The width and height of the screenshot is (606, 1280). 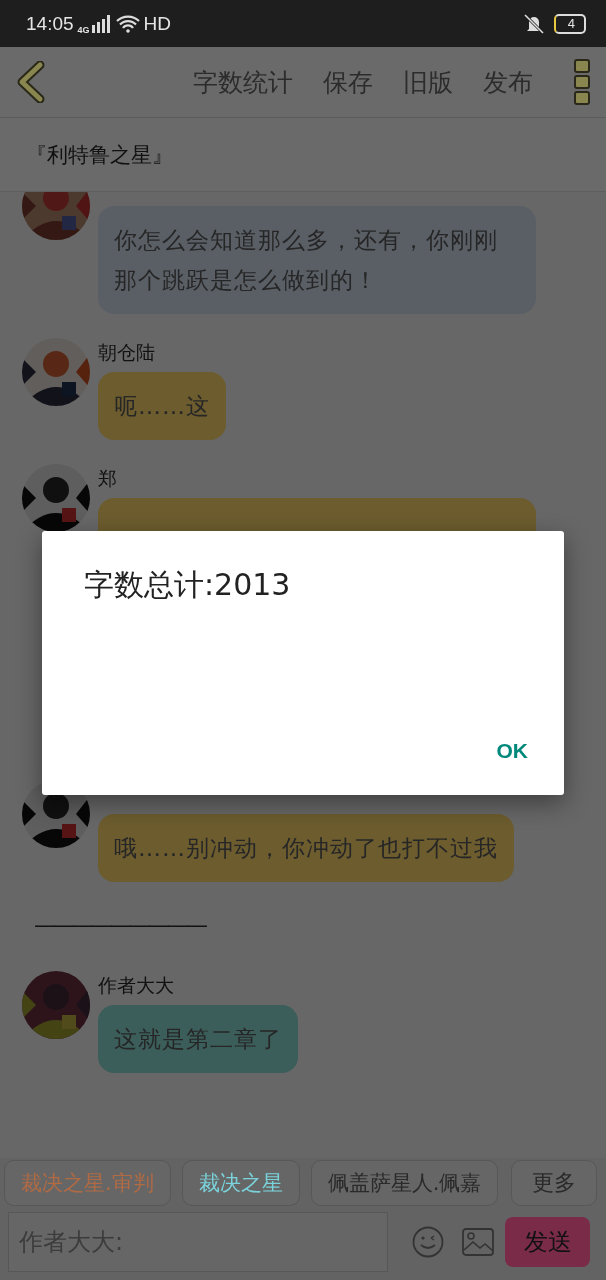 I want to click on hd-label: HD, so click(x=157, y=23).